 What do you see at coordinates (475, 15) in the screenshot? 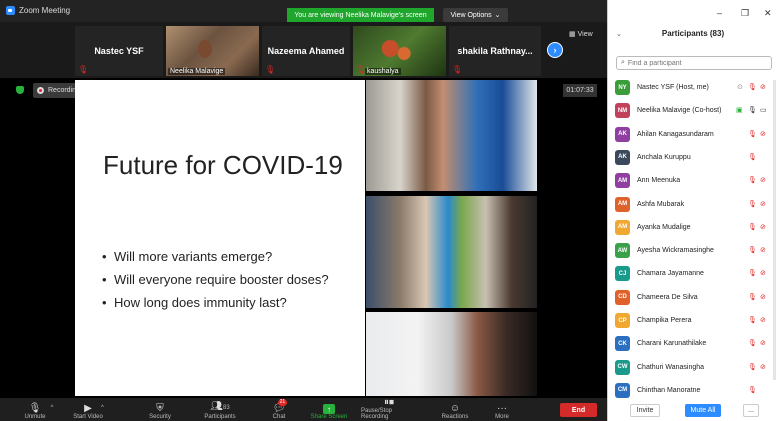
I see `view-options-button: View Options ⌄` at bounding box center [475, 15].